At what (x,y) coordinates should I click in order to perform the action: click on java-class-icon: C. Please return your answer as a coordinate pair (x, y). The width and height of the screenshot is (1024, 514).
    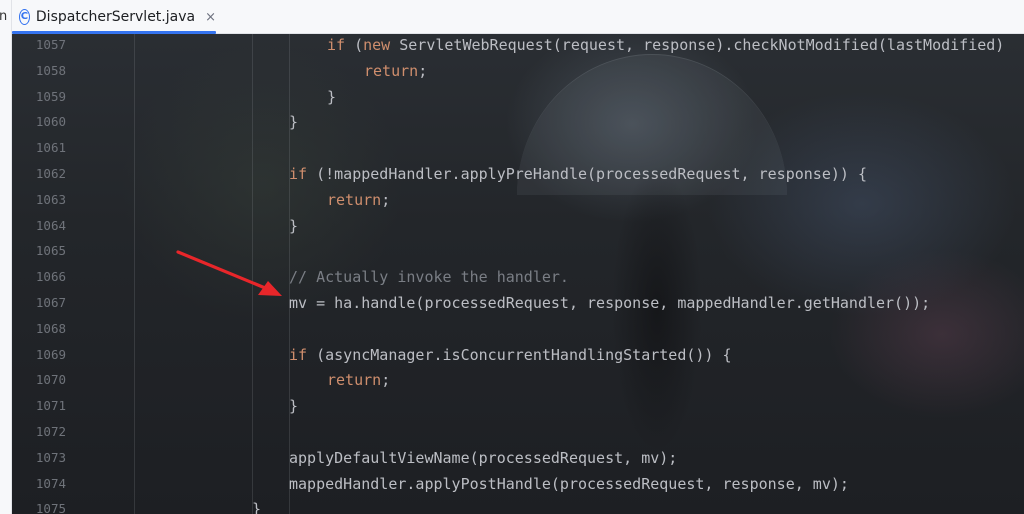
    Looking at the image, I should click on (24, 17).